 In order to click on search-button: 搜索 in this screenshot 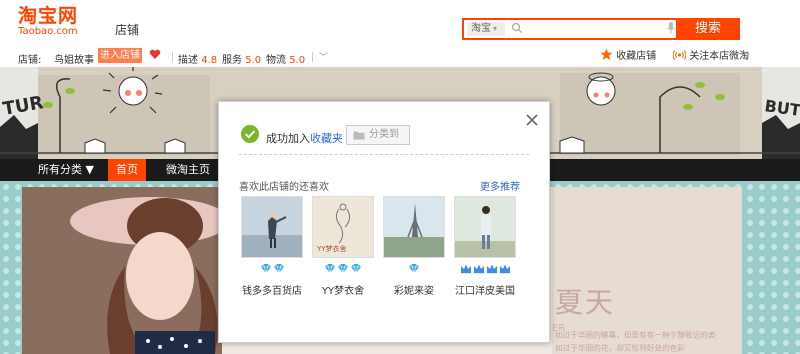, I will do `click(708, 29)`.